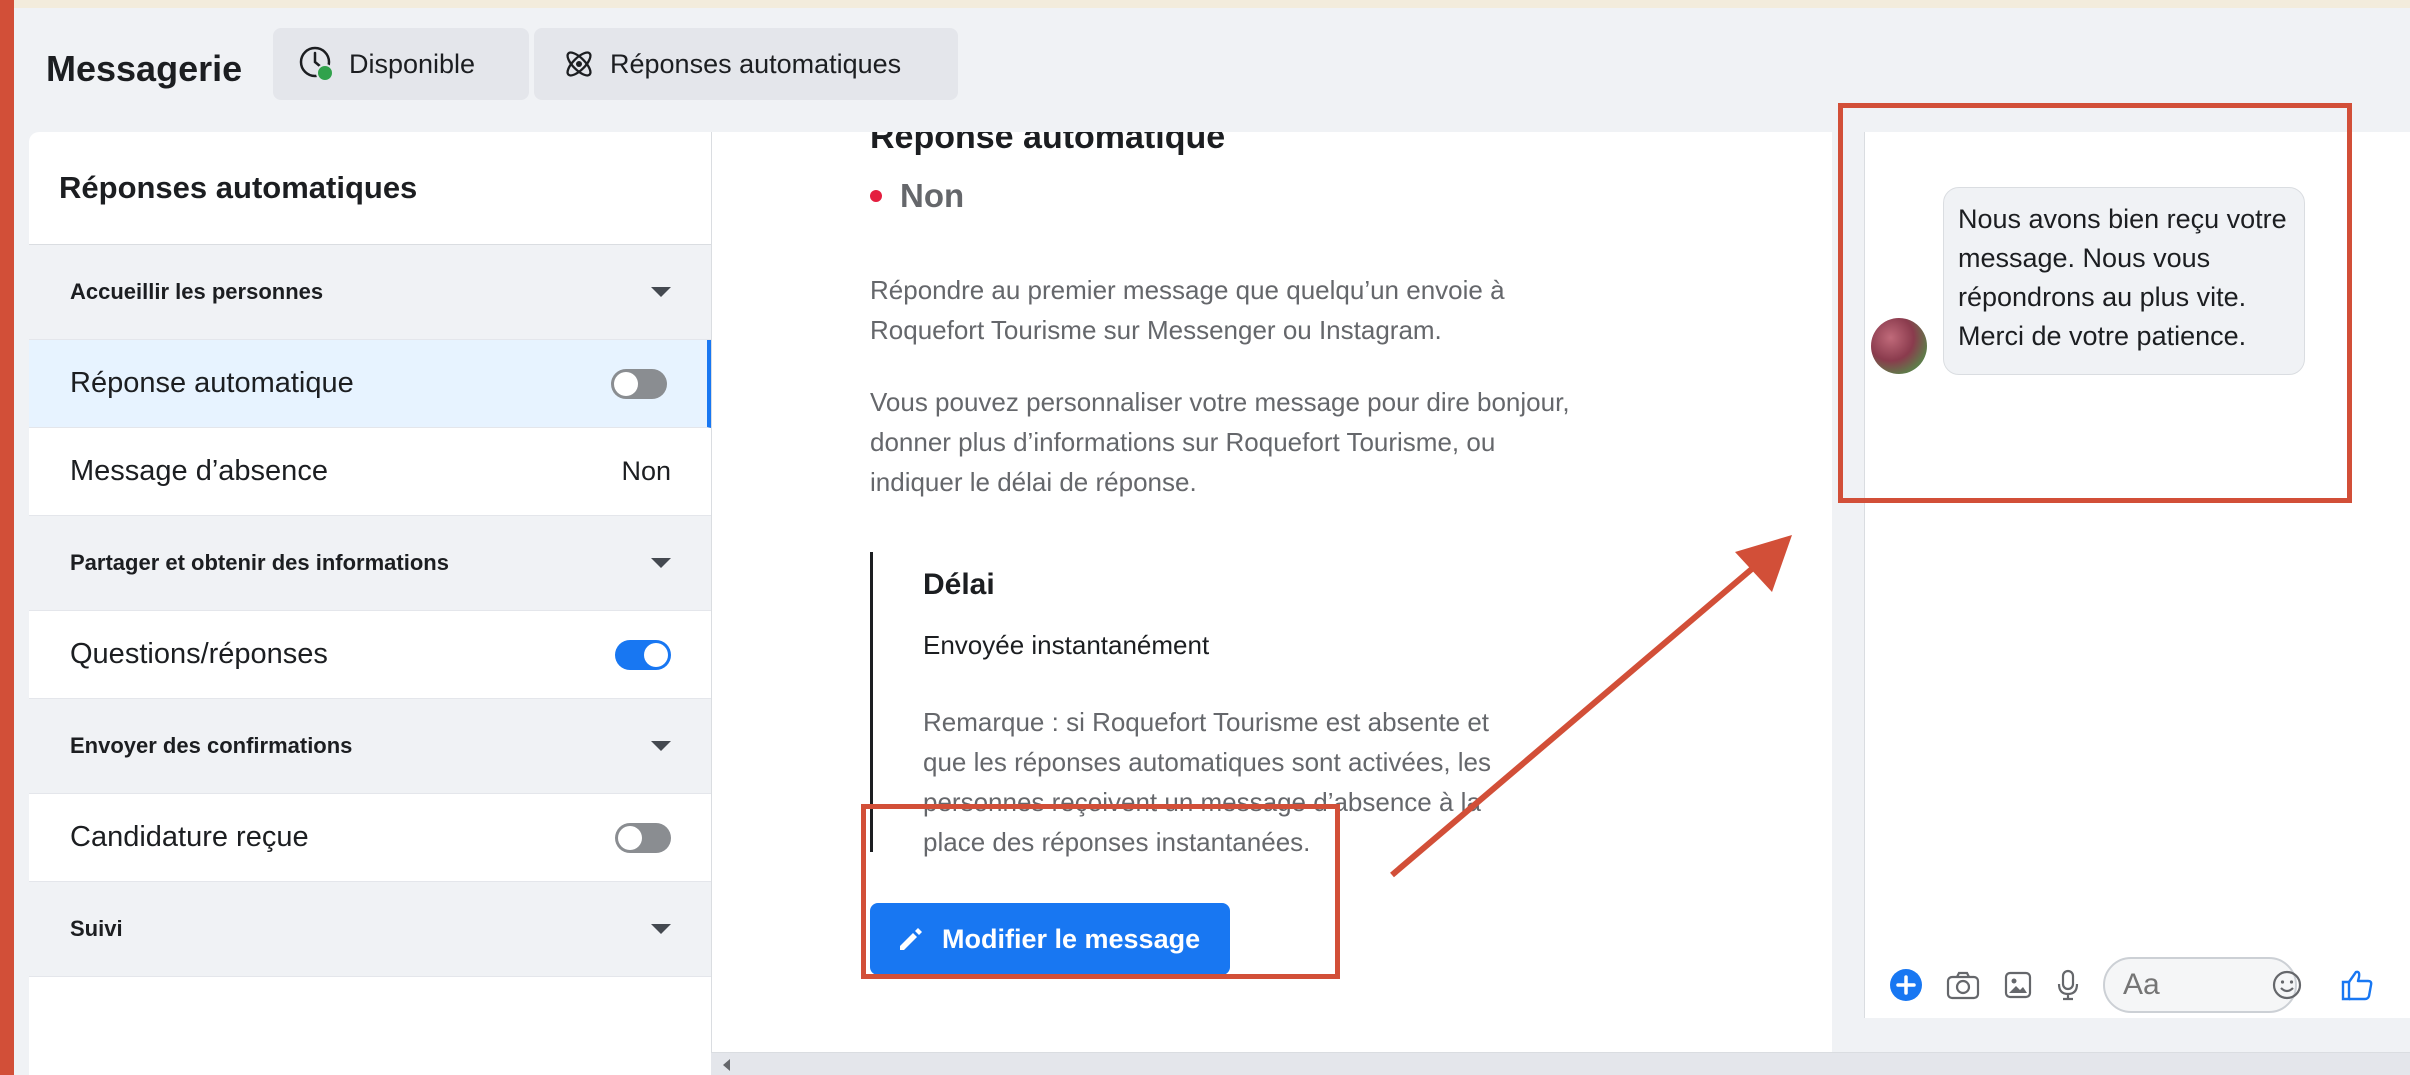  Describe the element at coordinates (1560, 1063) in the screenshot. I see `horizontal-scrollbar` at that location.